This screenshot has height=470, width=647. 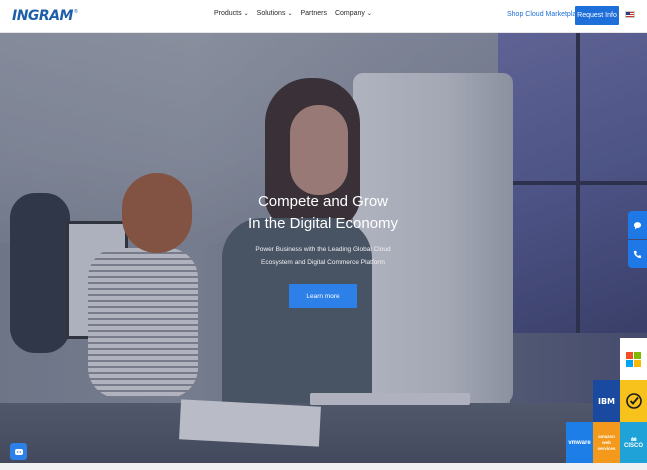 I want to click on norton-tile, so click(x=633, y=401).